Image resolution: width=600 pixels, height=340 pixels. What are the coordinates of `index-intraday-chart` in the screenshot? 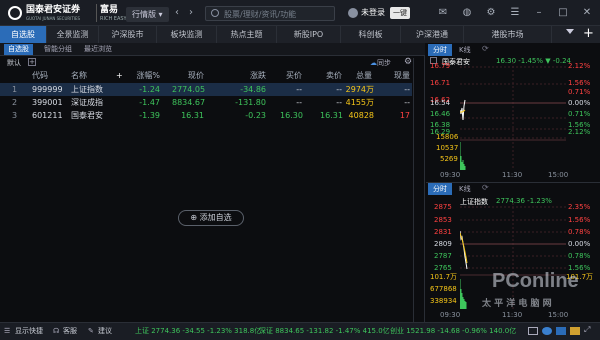 It's located at (513, 257).